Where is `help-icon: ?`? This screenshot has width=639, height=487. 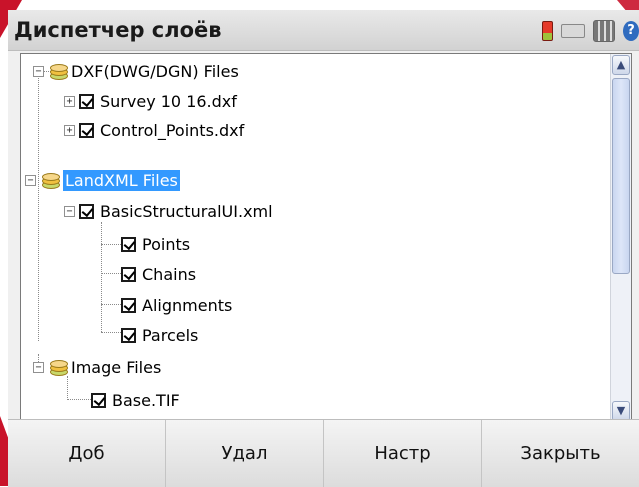
help-icon: ? is located at coordinates (631, 31).